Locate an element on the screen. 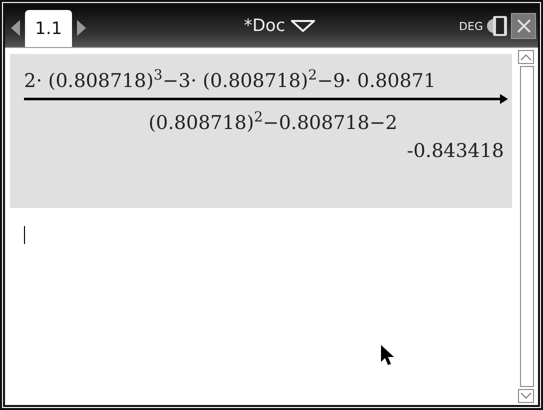  chevron-up-icon is located at coordinates (526, 57).